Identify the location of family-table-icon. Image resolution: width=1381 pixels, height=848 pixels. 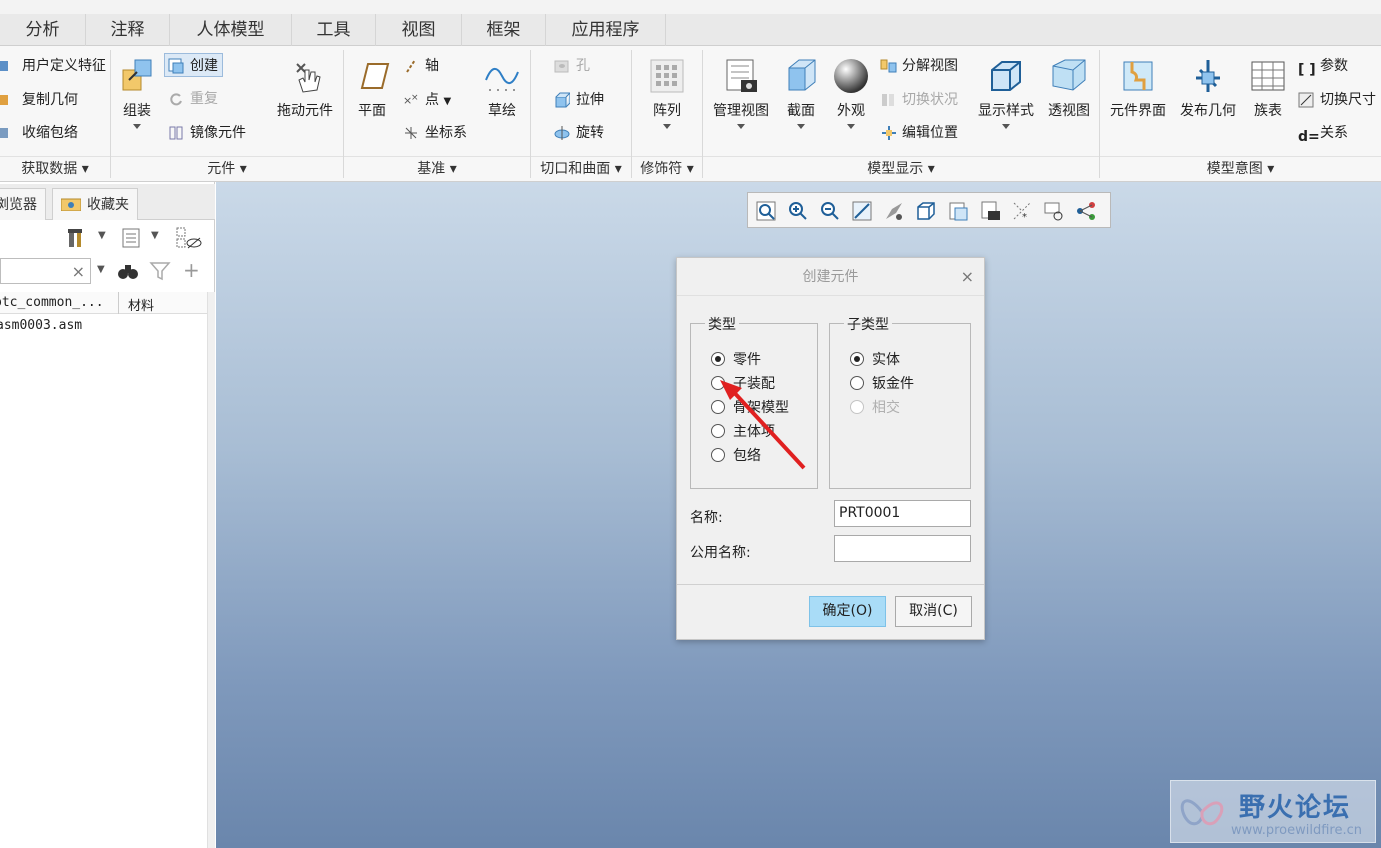
(1268, 76).